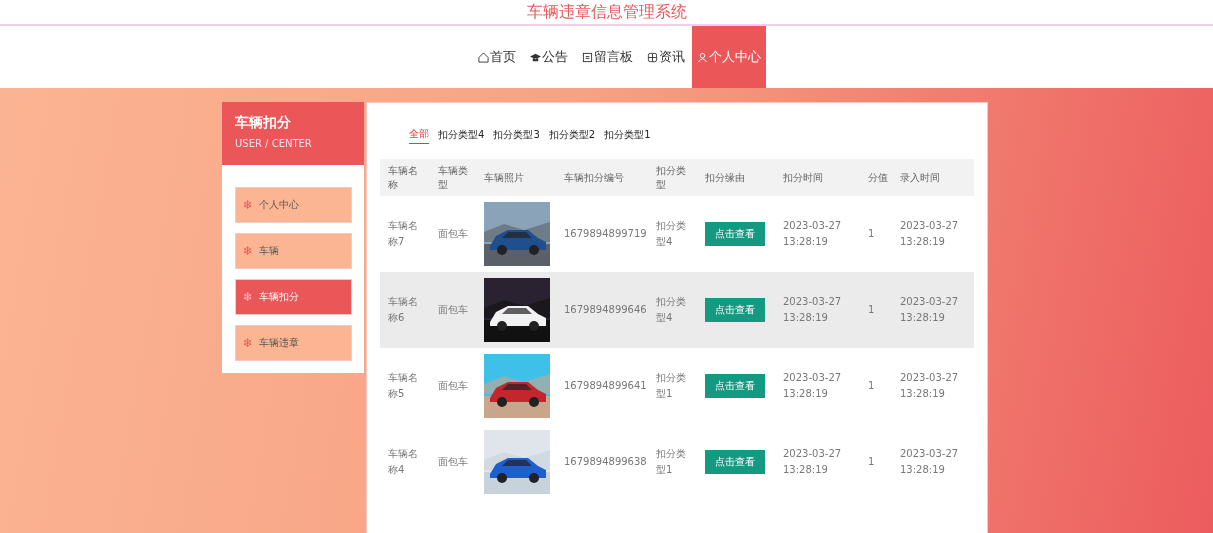 The height and width of the screenshot is (533, 1213). Describe the element at coordinates (516, 135) in the screenshot. I see `filter-tab: 扣分类型3` at that location.